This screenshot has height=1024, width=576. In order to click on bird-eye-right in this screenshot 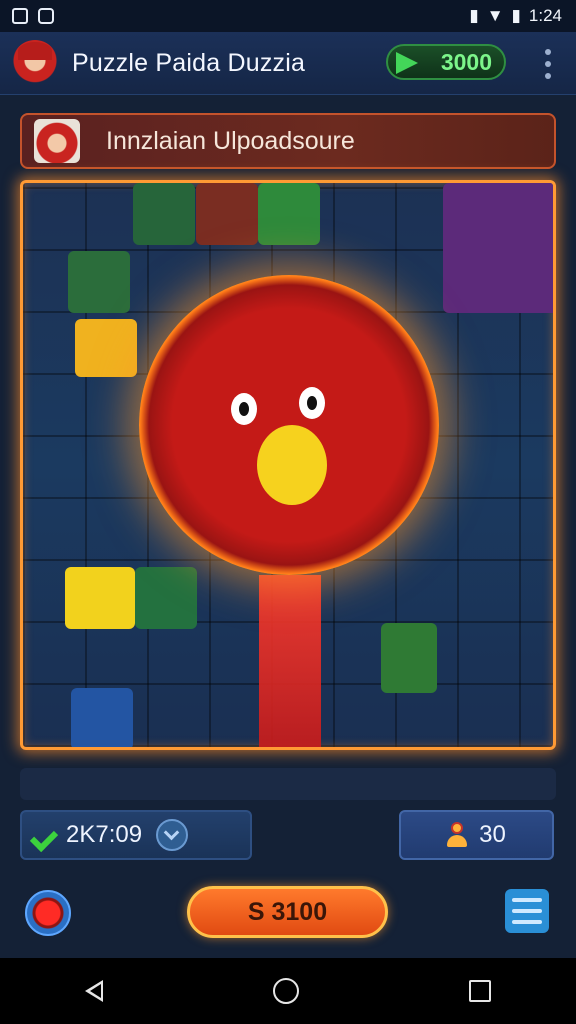, I will do `click(312, 403)`.